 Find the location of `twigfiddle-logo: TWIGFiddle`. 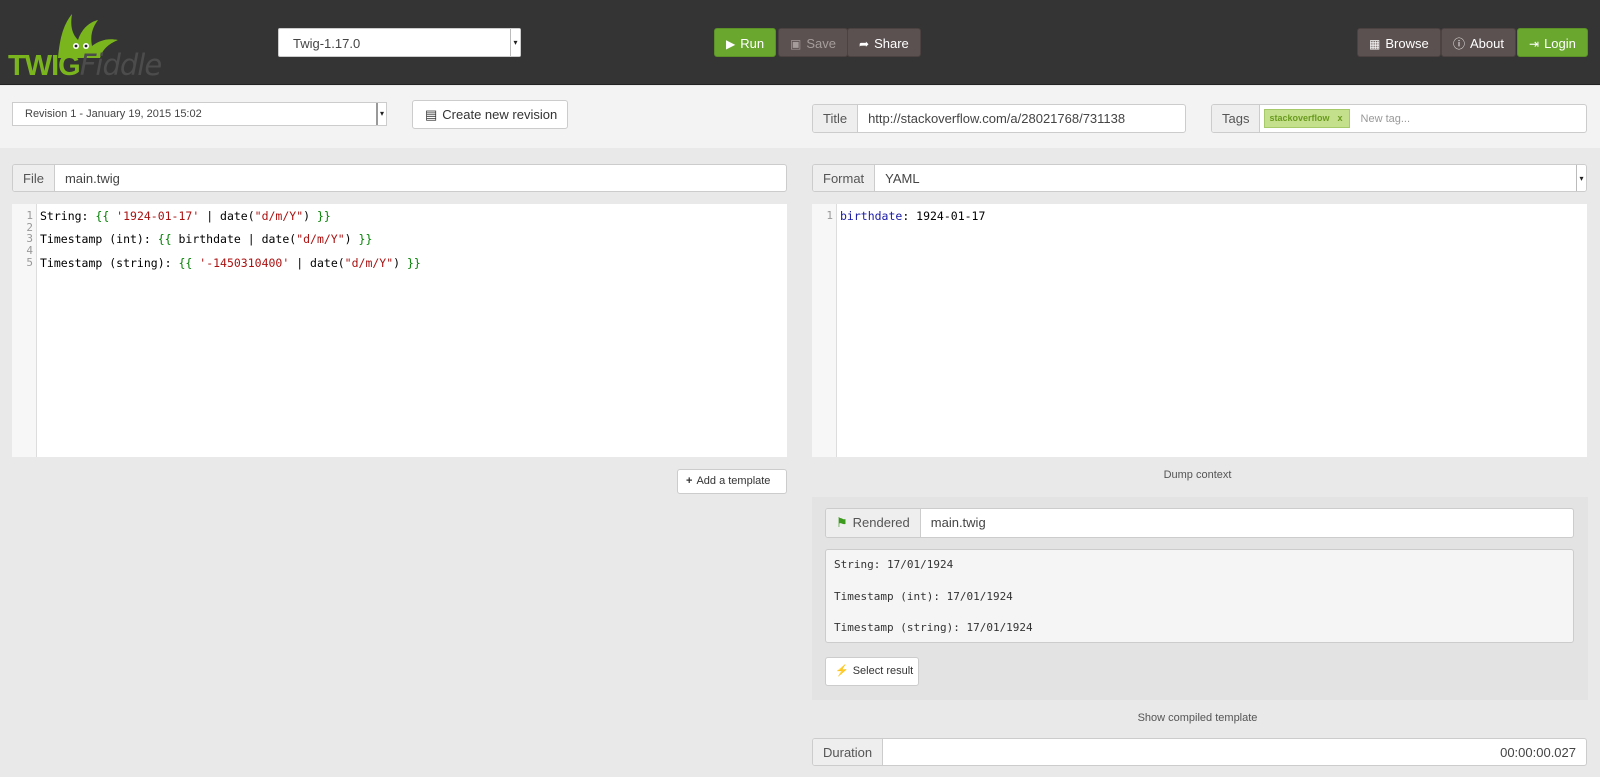

twigfiddle-logo: TWIGFiddle is located at coordinates (85, 44).